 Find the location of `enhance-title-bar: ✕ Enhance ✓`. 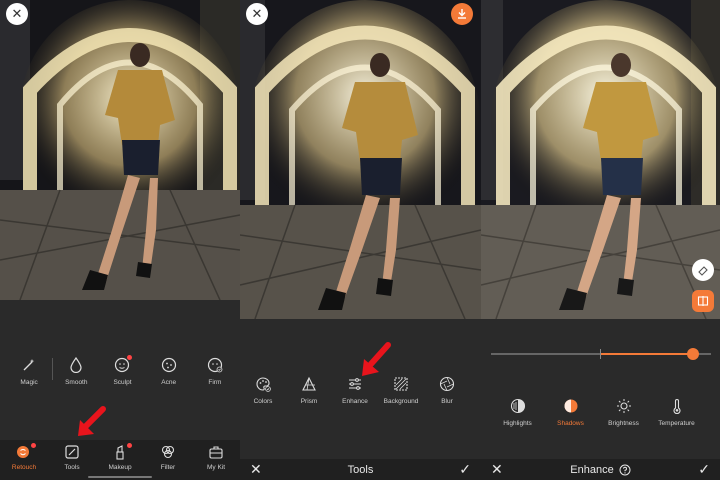

enhance-title-bar: ✕ Enhance ✓ is located at coordinates (600, 469).